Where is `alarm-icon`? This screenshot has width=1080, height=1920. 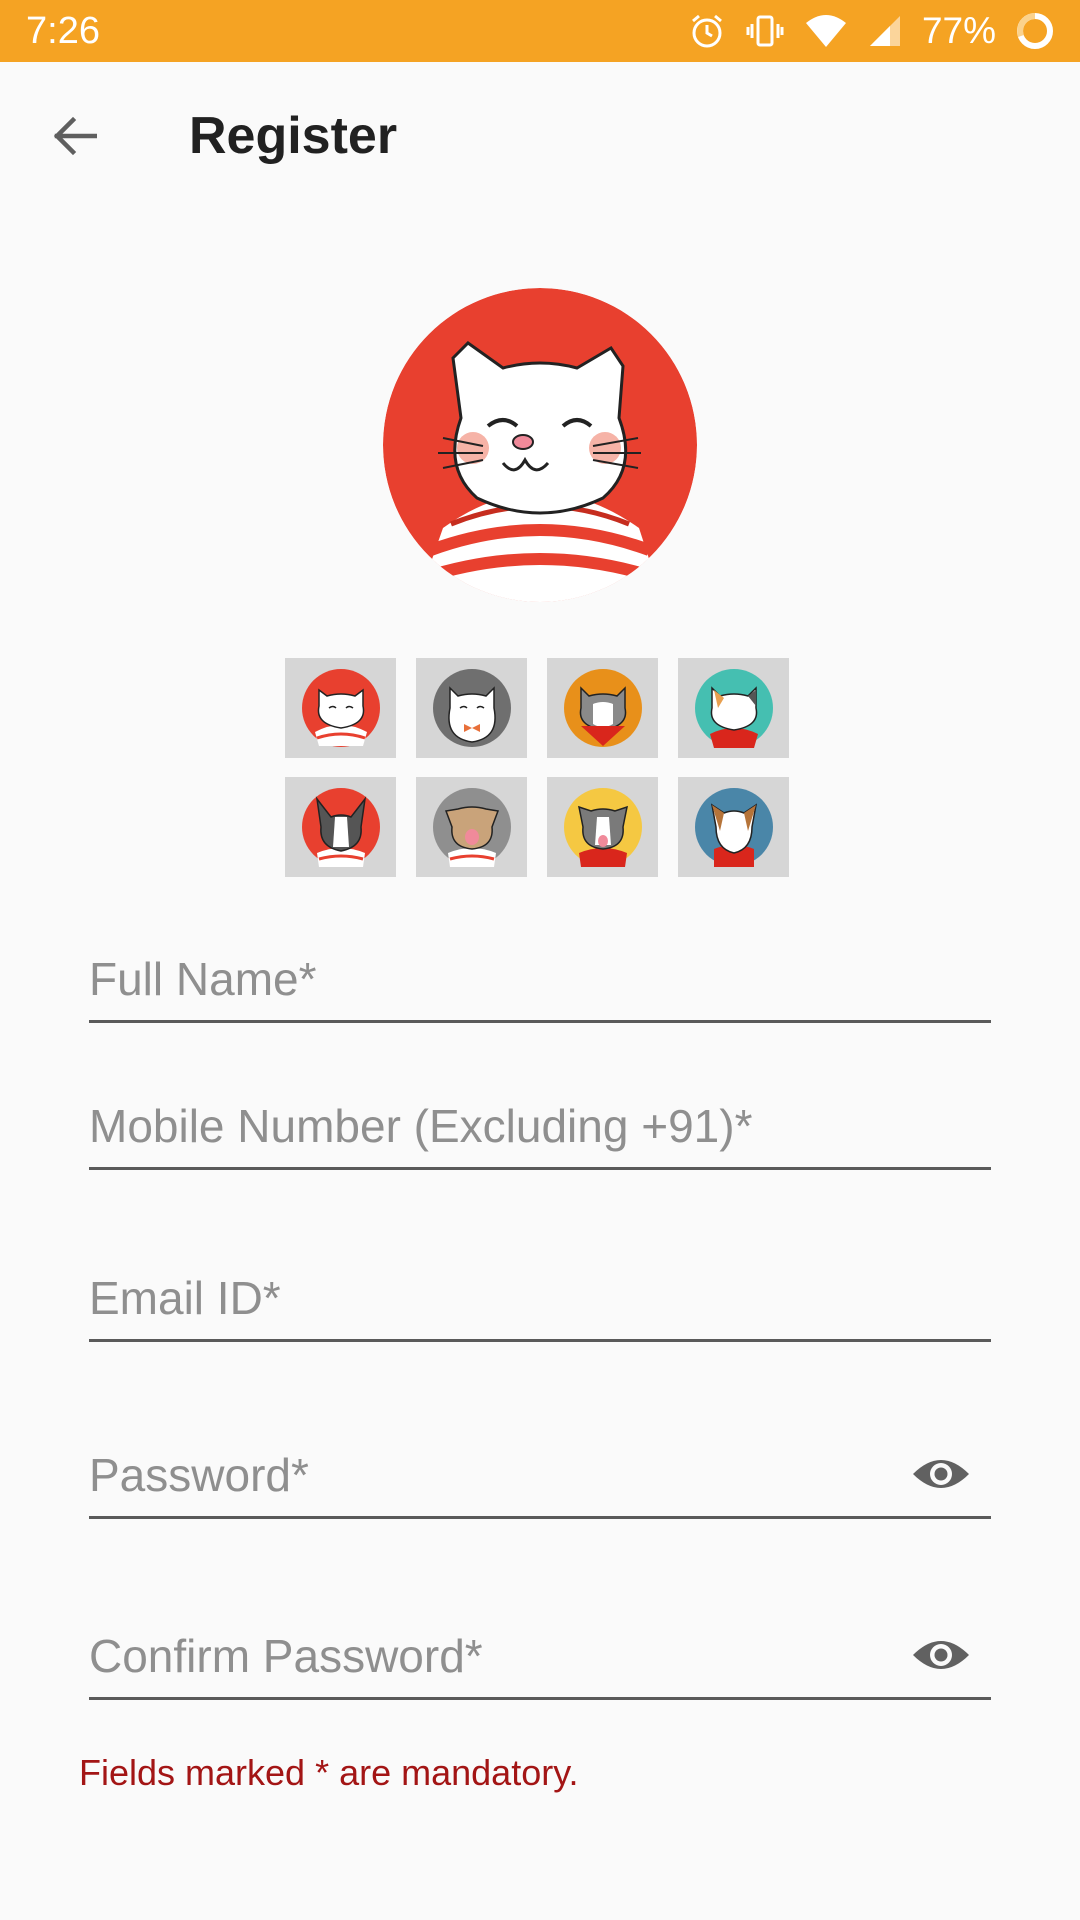
alarm-icon is located at coordinates (707, 31).